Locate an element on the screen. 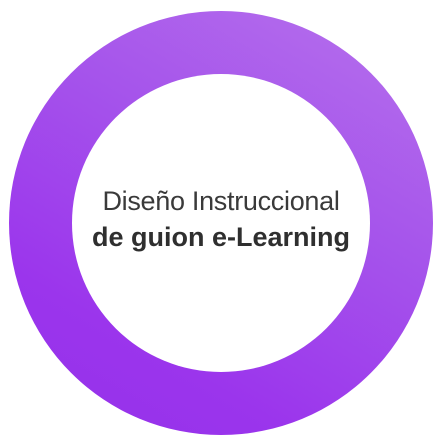 This screenshot has height=440, width=440. badge-title-line-1: Diseño Instruccional is located at coordinates (221, 201).